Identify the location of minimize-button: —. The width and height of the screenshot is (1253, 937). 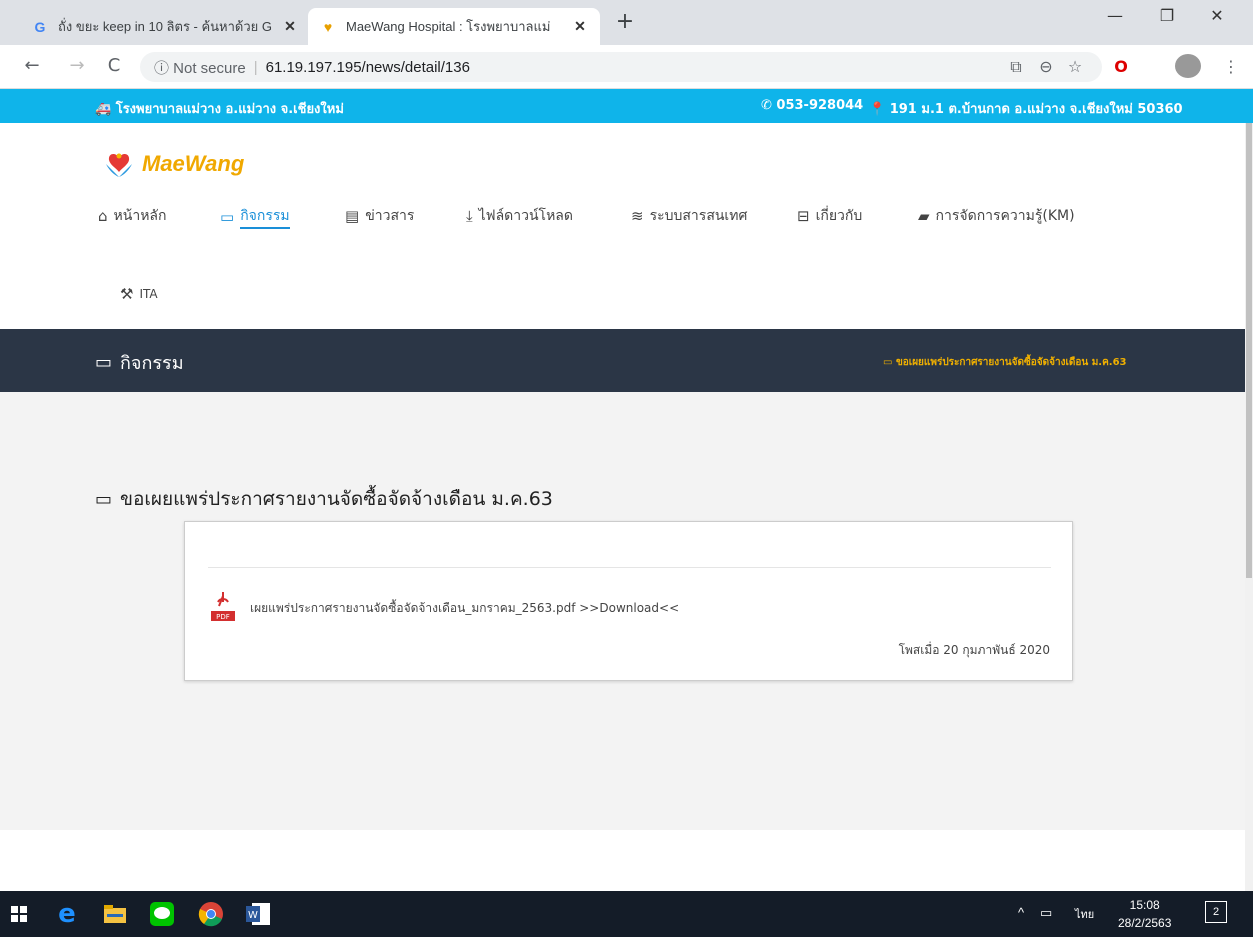
(1115, 15).